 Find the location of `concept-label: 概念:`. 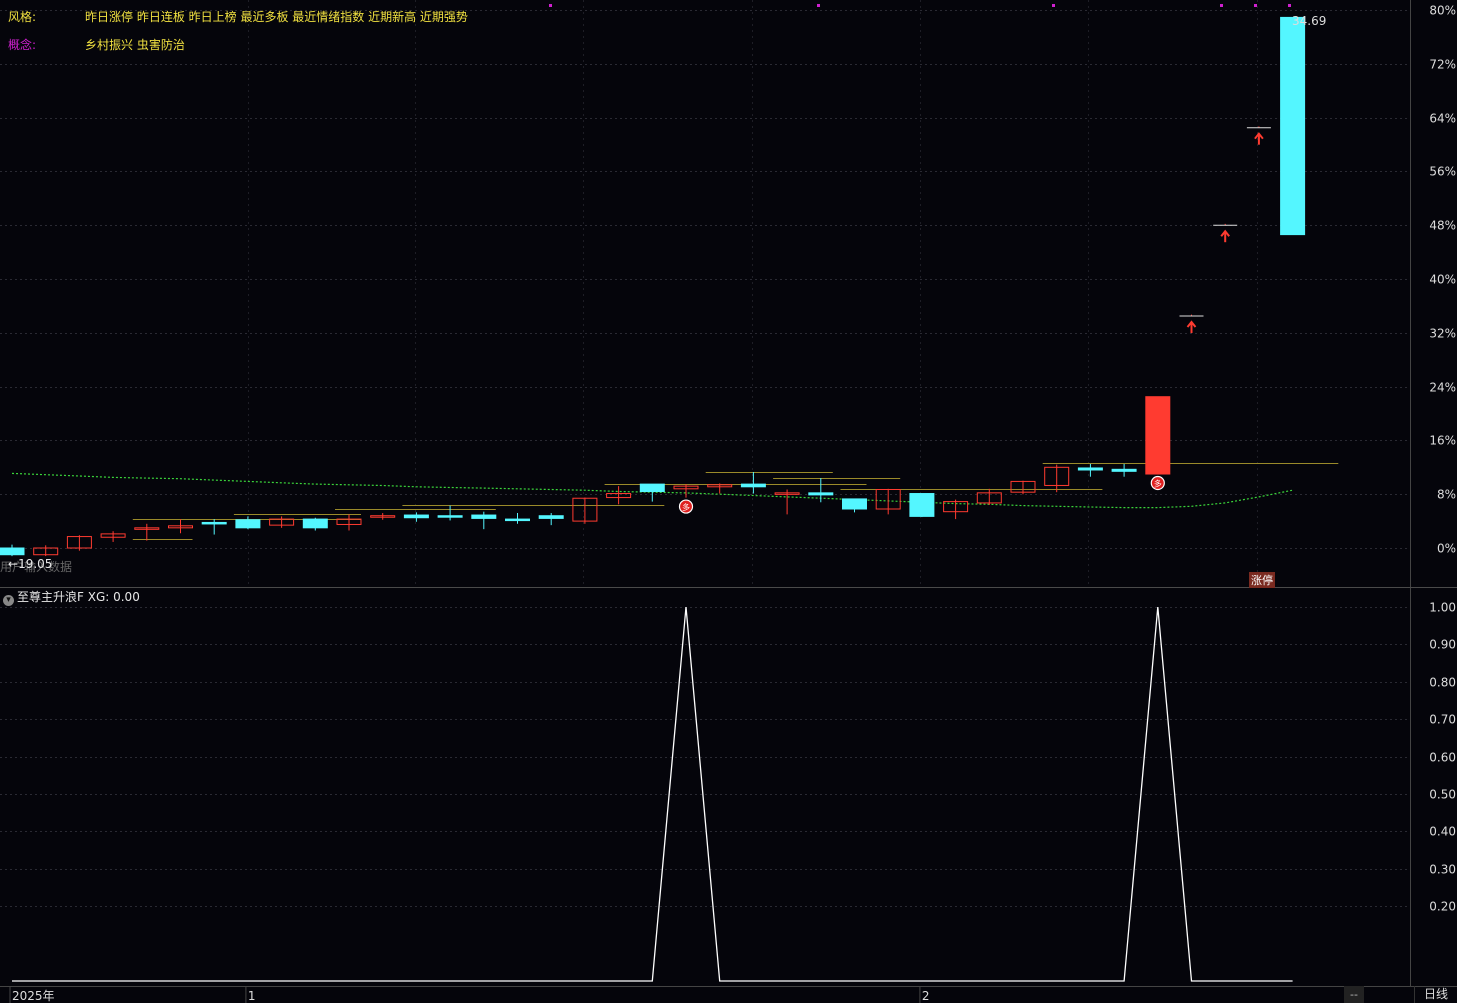

concept-label: 概念: is located at coordinates (22, 45).